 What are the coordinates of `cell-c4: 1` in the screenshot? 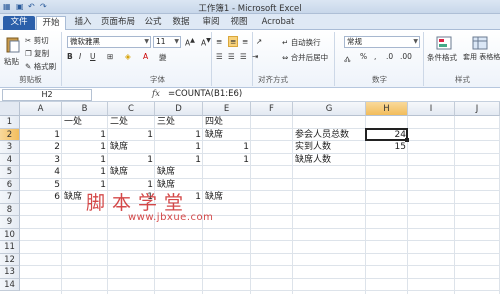 It's located at (132, 160).